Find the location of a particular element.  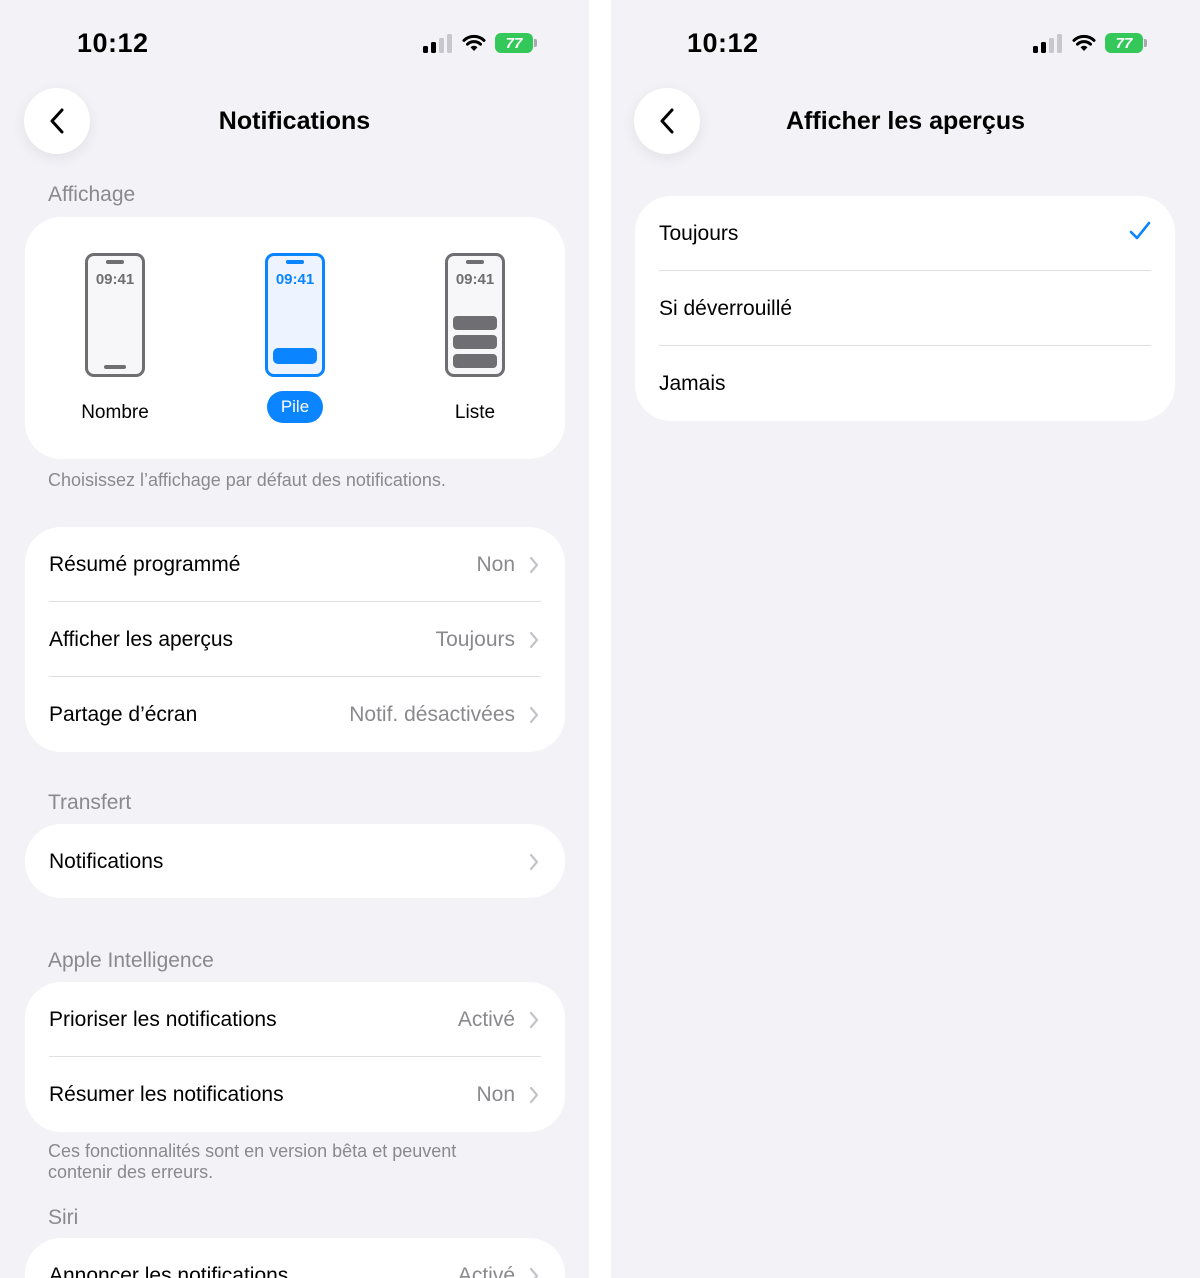

section-header-apple-intelligence: Apple Intelligence is located at coordinates (131, 960).